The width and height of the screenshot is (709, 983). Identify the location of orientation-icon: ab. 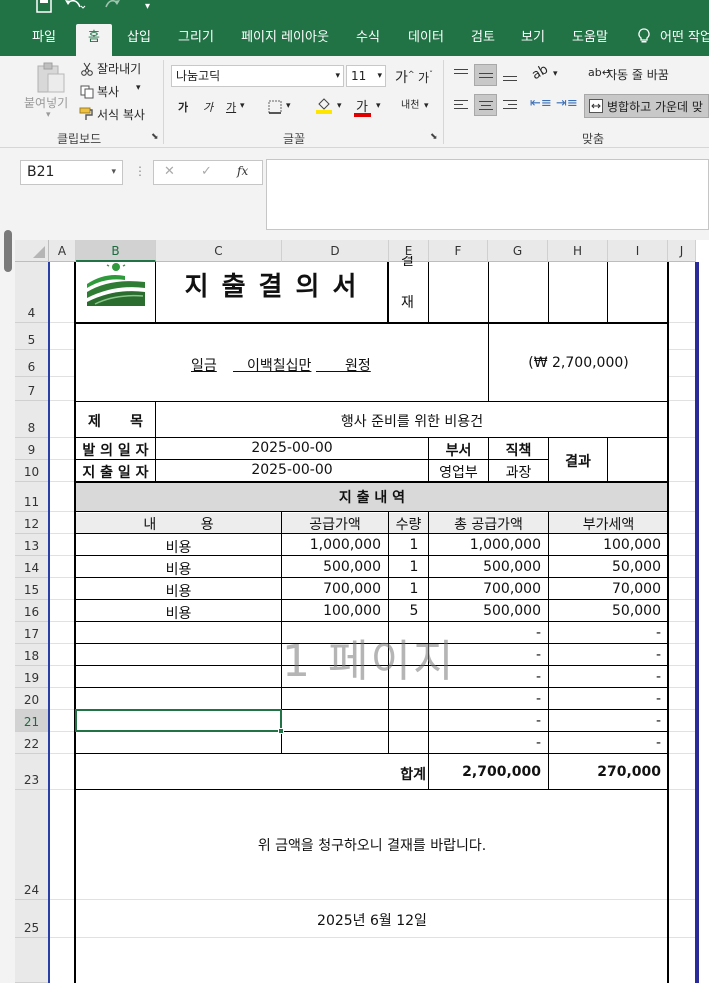
(540, 72).